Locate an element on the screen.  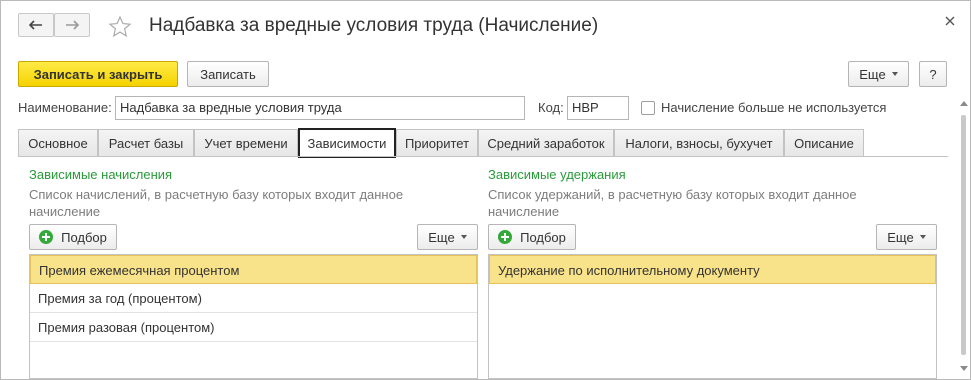
favorite-star-icon is located at coordinates (120, 28).